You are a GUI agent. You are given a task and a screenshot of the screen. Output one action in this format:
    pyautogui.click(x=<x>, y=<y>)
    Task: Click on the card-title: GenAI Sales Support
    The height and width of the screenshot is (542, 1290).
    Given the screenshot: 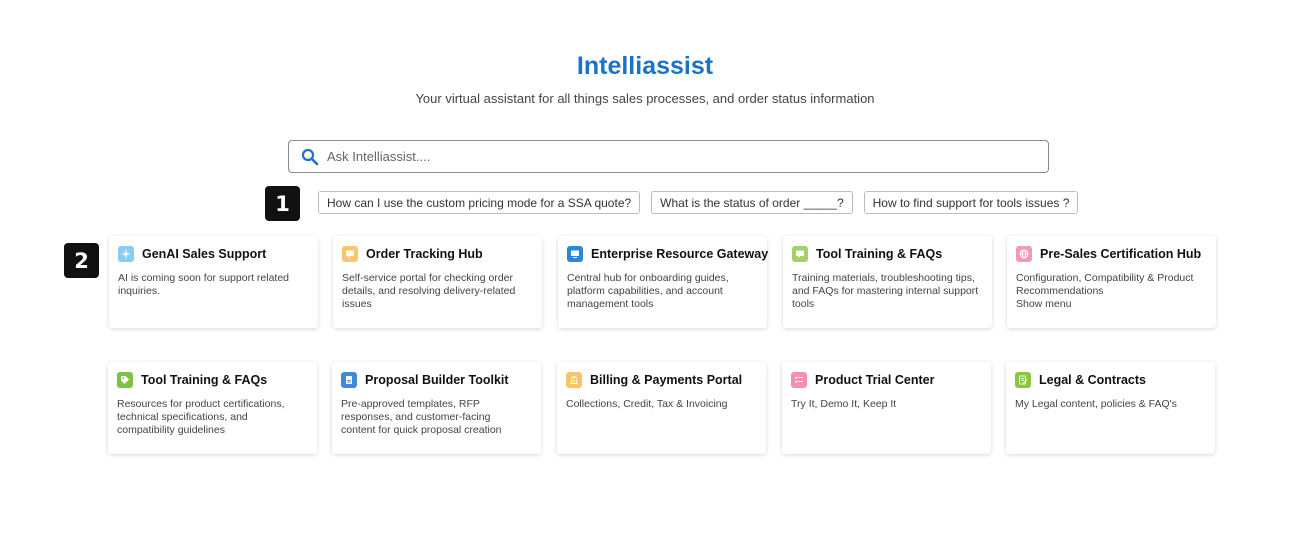 What is the action you would take?
    pyautogui.click(x=204, y=254)
    